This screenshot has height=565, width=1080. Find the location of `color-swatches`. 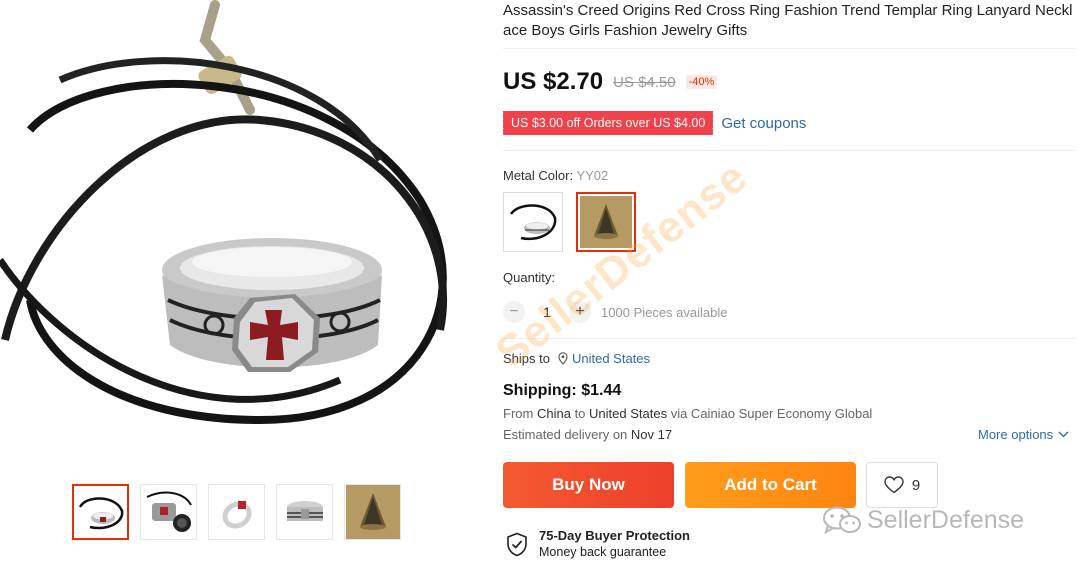

color-swatches is located at coordinates (569, 222).